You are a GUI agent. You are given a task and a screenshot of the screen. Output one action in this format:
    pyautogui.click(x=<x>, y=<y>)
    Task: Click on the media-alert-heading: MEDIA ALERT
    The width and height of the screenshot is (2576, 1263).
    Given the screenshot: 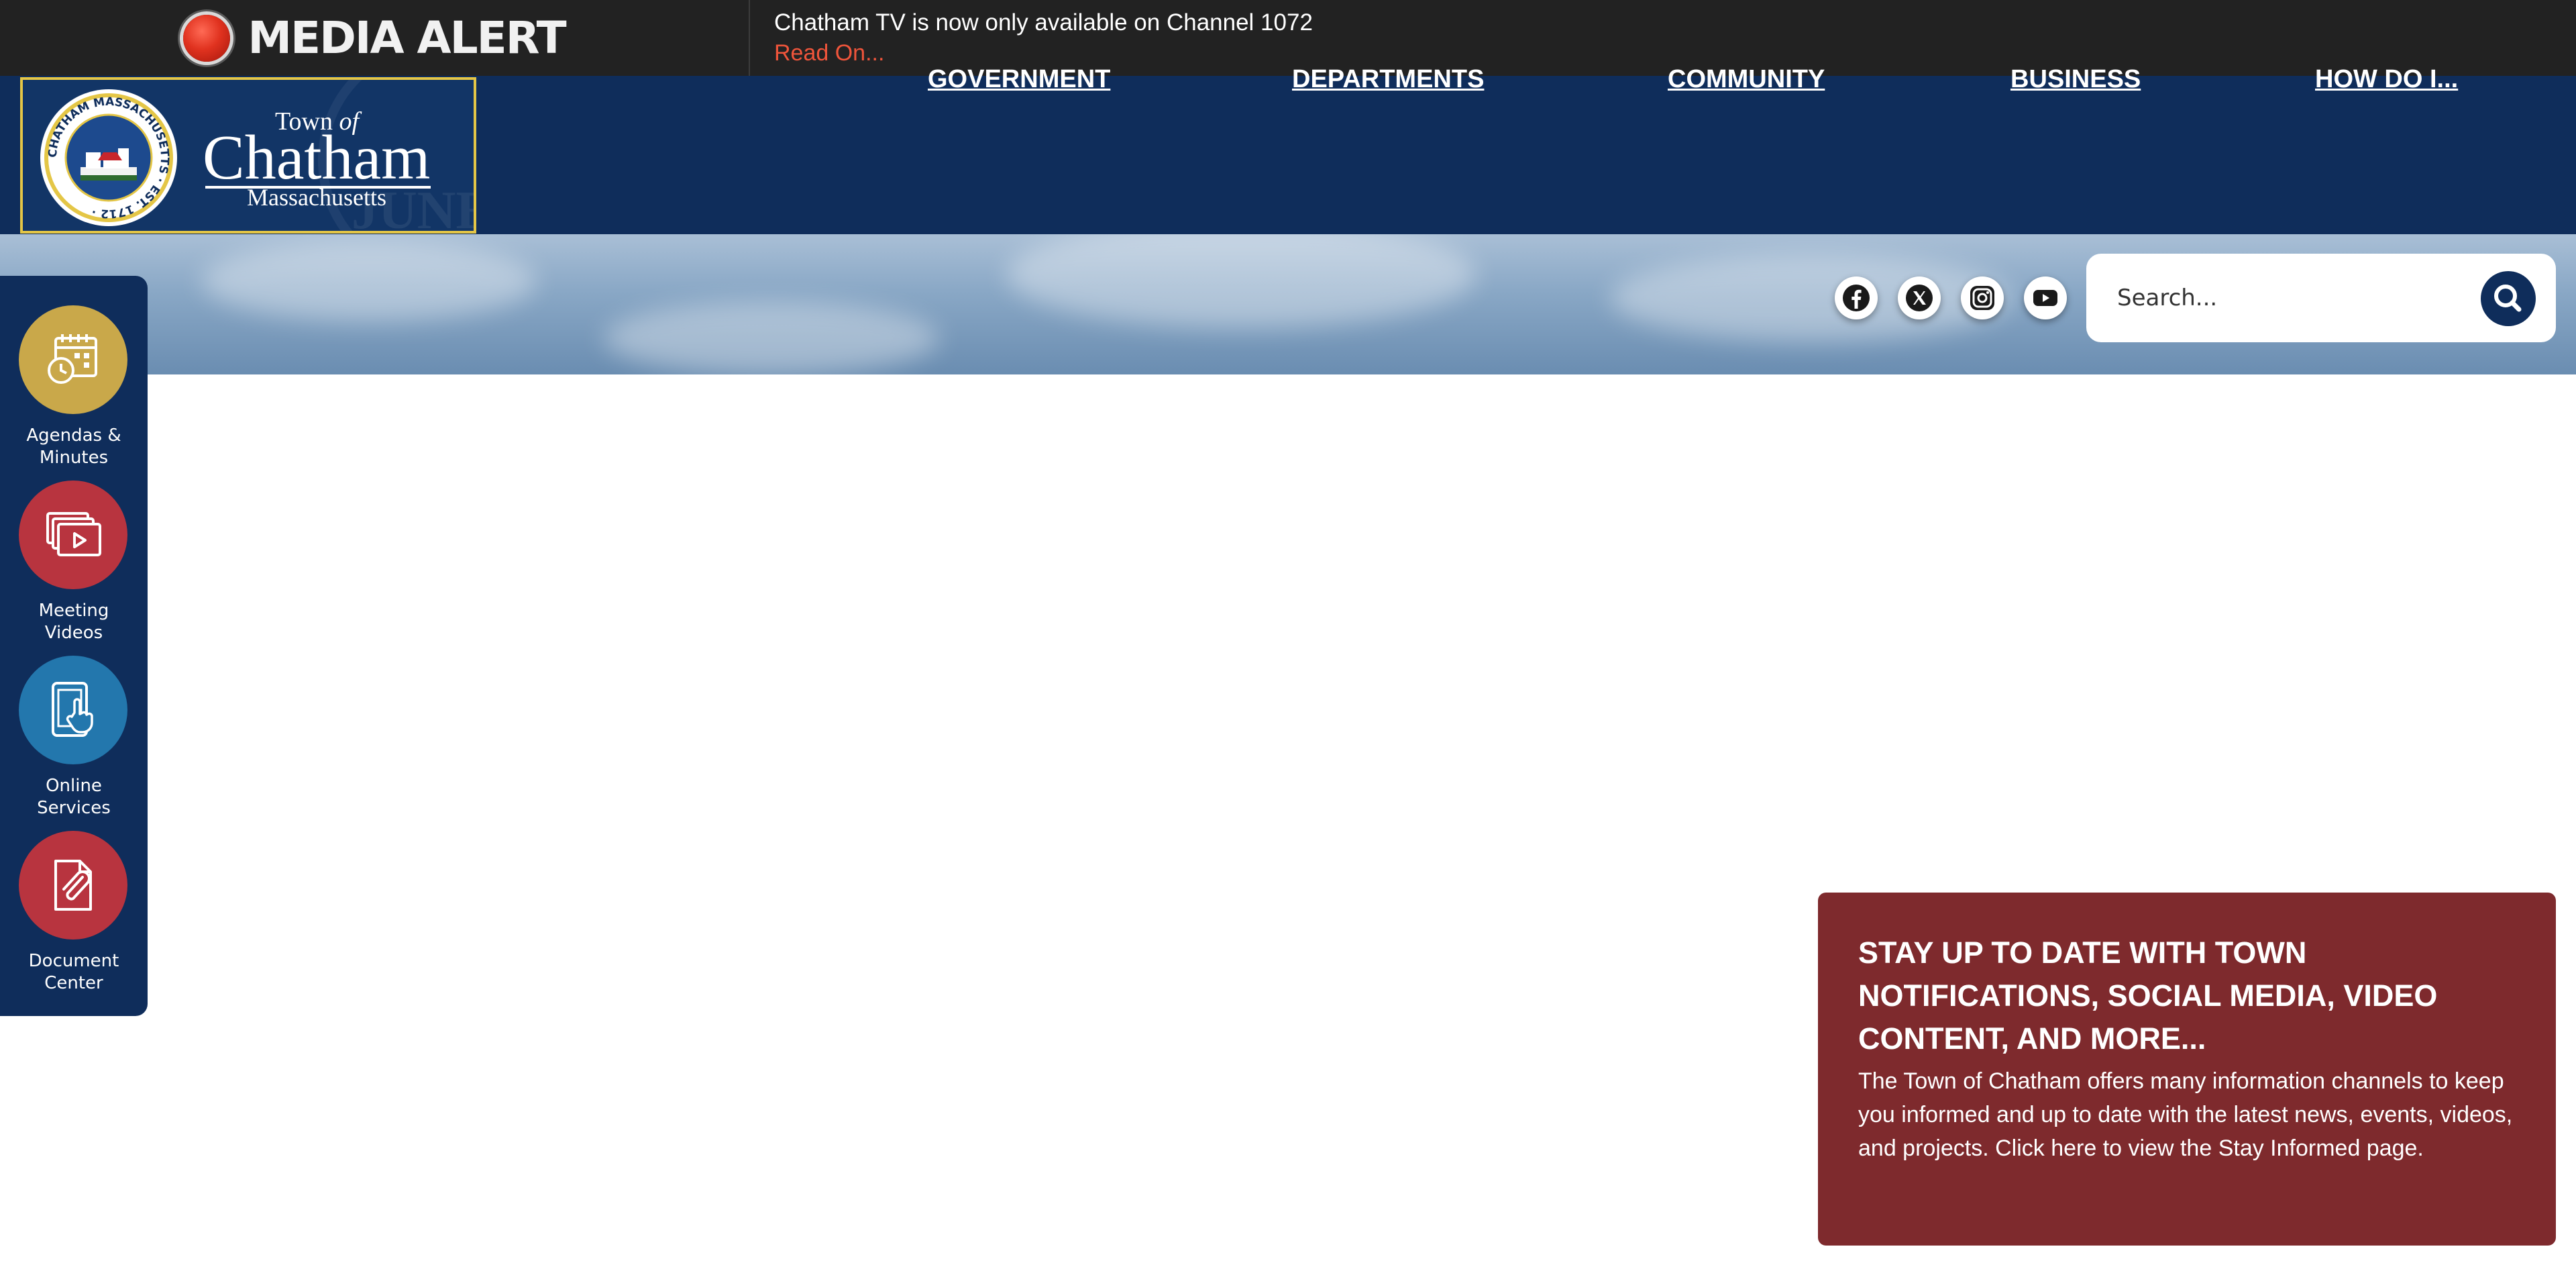 What is the action you would take?
    pyautogui.click(x=375, y=38)
    